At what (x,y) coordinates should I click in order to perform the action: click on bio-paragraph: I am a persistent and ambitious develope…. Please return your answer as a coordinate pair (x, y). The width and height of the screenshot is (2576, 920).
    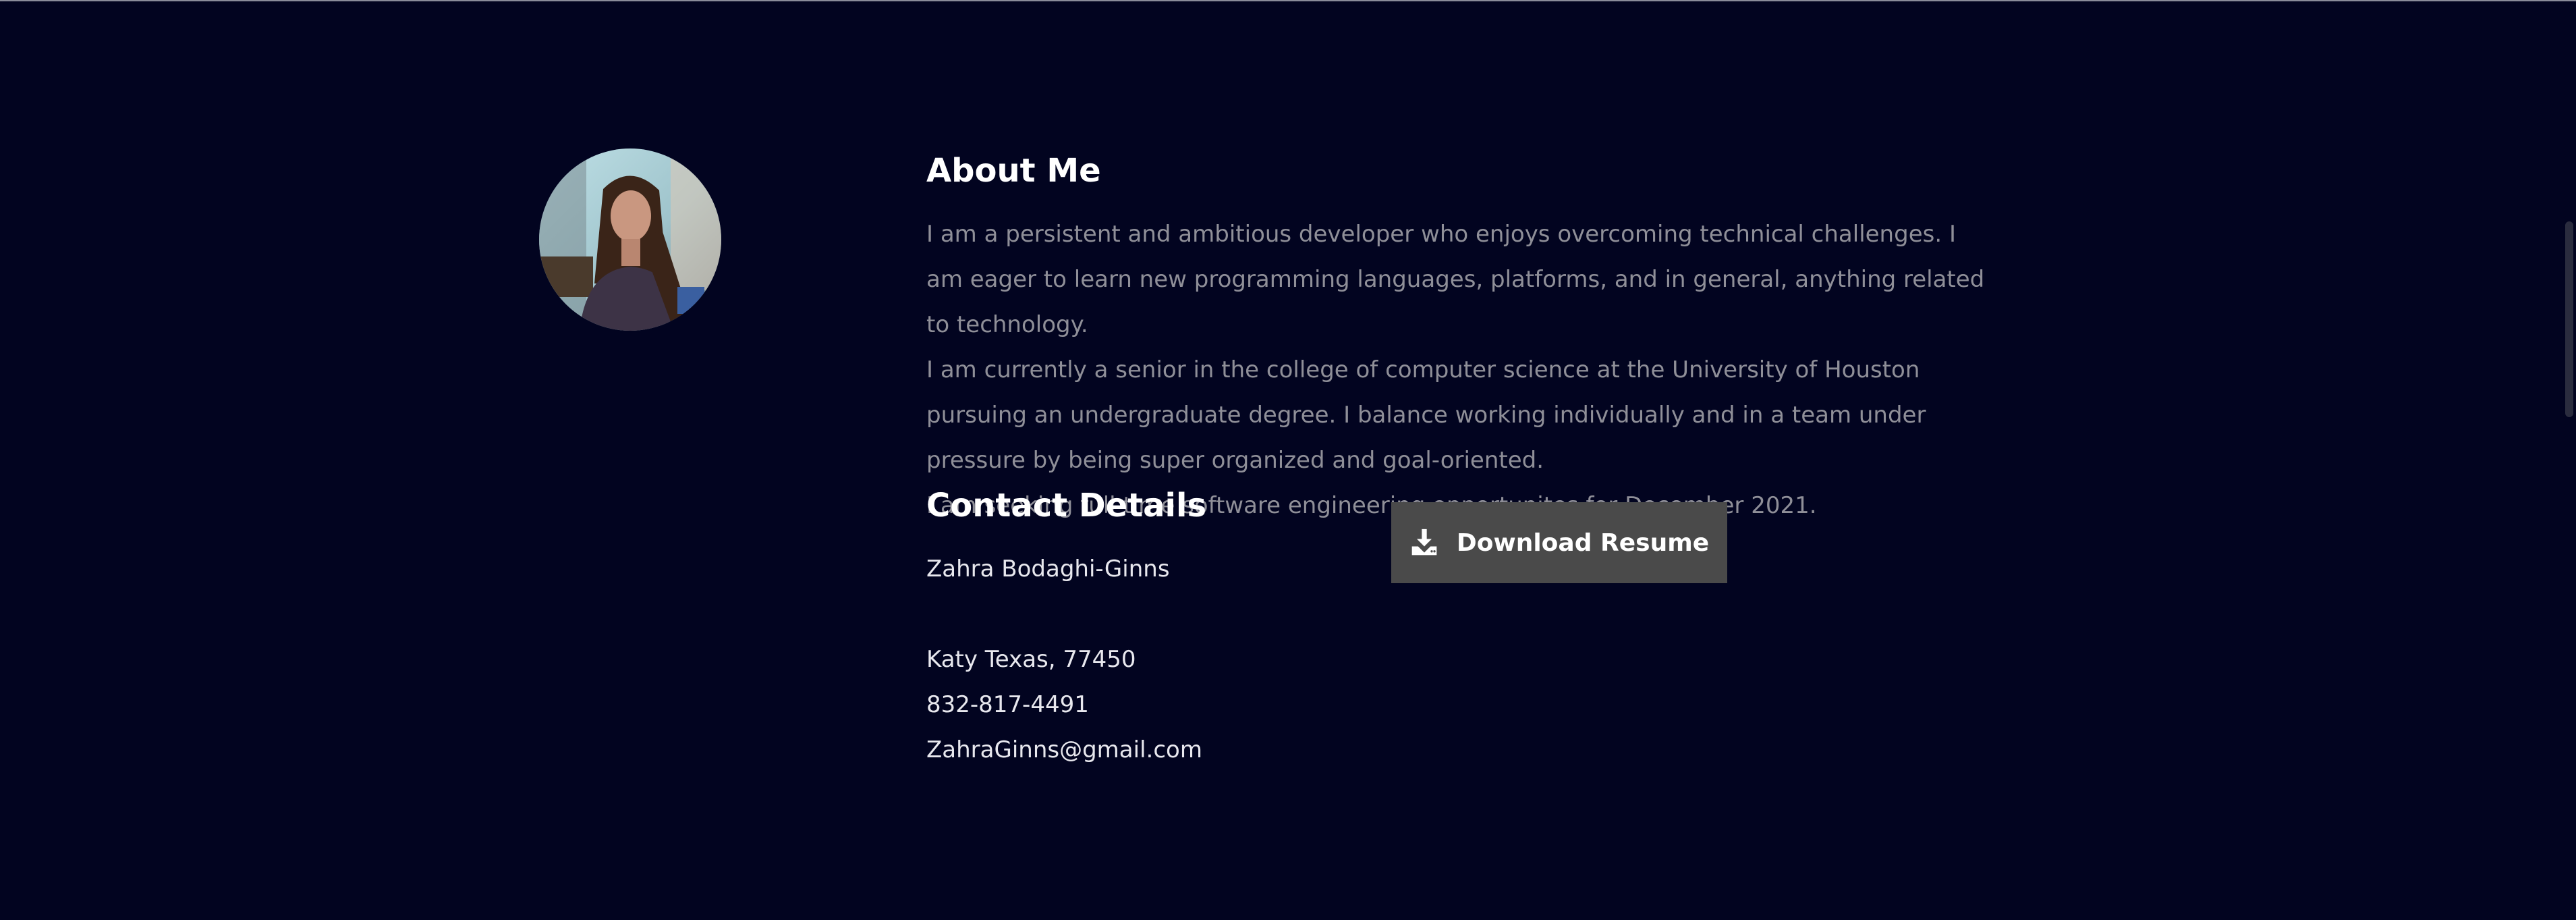
    Looking at the image, I should click on (1455, 279).